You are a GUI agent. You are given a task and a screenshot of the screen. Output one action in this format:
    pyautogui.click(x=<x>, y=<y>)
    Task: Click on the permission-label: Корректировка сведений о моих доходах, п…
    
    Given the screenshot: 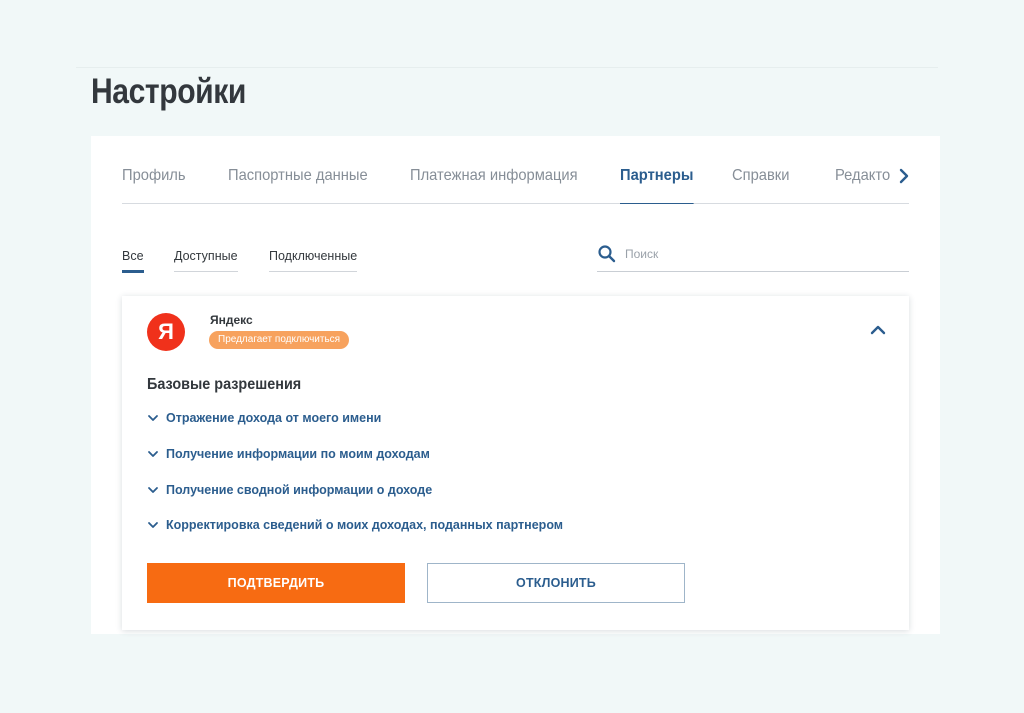 What is the action you would take?
    pyautogui.click(x=365, y=525)
    